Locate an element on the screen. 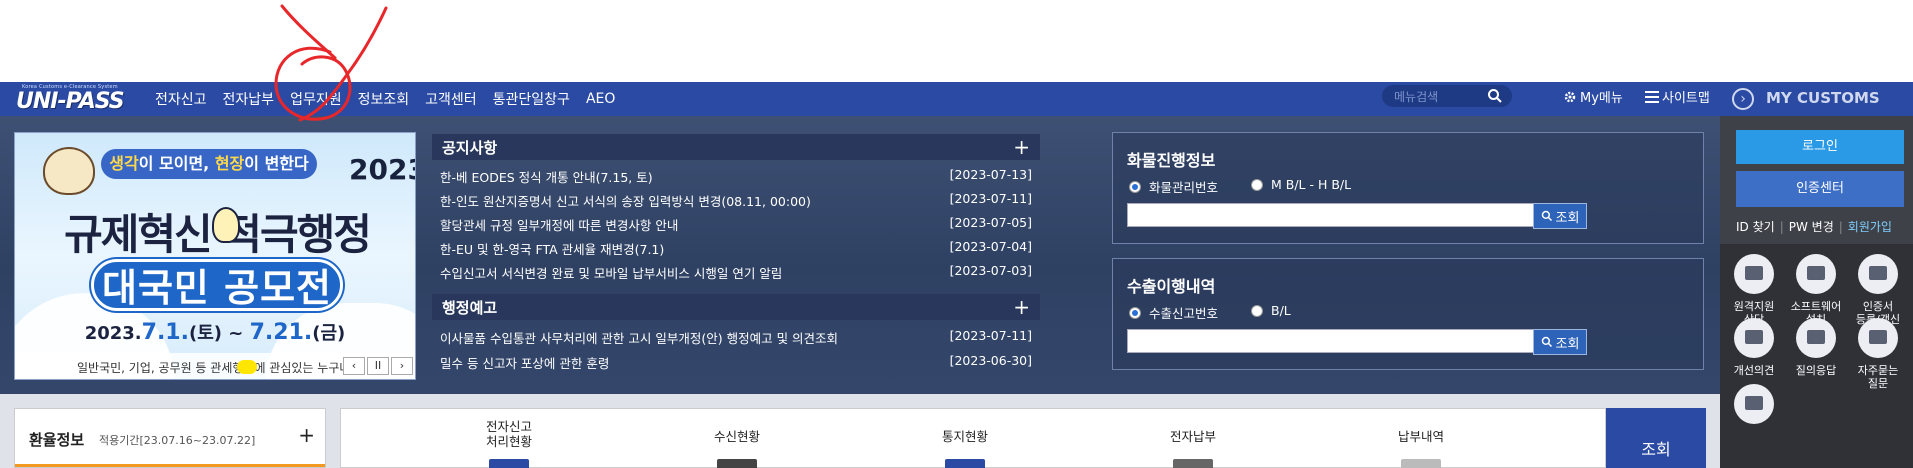  banner-next-button: › is located at coordinates (402, 366).